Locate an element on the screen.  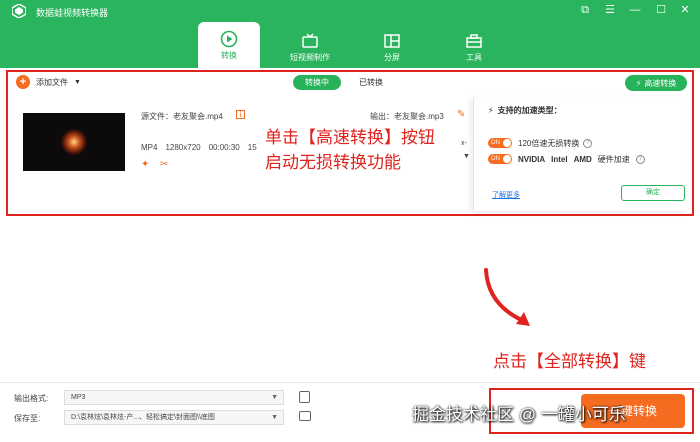
toggle-lossless: ON is located at coordinates (500, 143).